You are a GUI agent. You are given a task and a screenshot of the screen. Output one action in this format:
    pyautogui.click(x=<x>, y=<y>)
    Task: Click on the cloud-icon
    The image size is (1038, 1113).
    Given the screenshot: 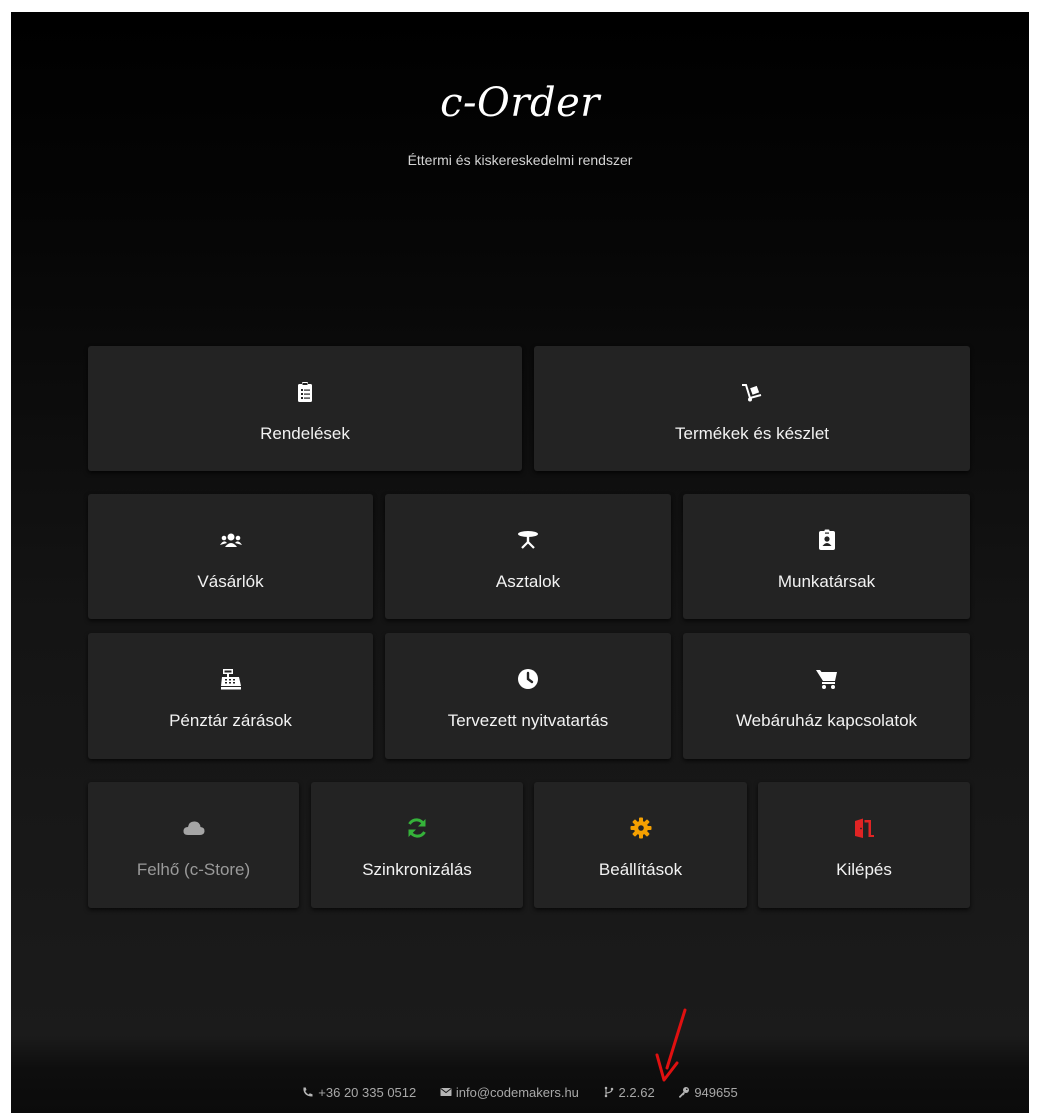 What is the action you would take?
    pyautogui.click(x=194, y=828)
    